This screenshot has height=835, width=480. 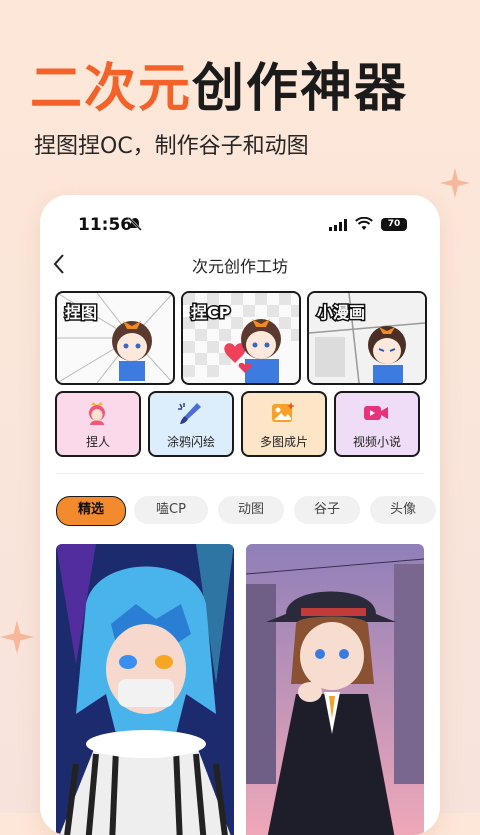 I want to click on page-title: 次元创作工坊, so click(x=239, y=266).